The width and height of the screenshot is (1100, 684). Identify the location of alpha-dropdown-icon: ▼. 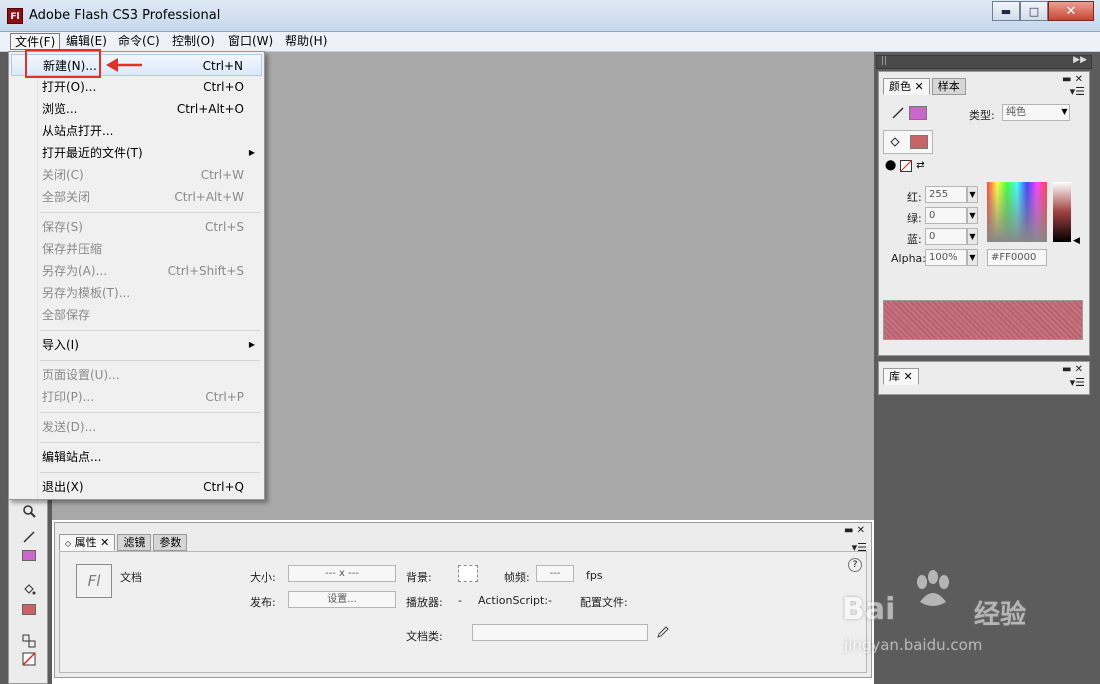
(972, 257).